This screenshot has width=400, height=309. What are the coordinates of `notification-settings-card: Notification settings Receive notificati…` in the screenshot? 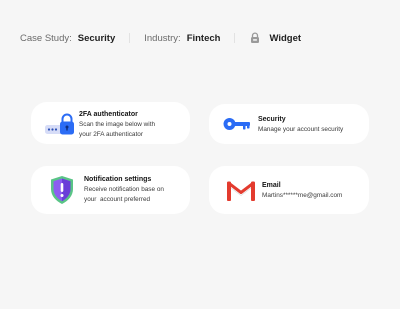 It's located at (110, 190).